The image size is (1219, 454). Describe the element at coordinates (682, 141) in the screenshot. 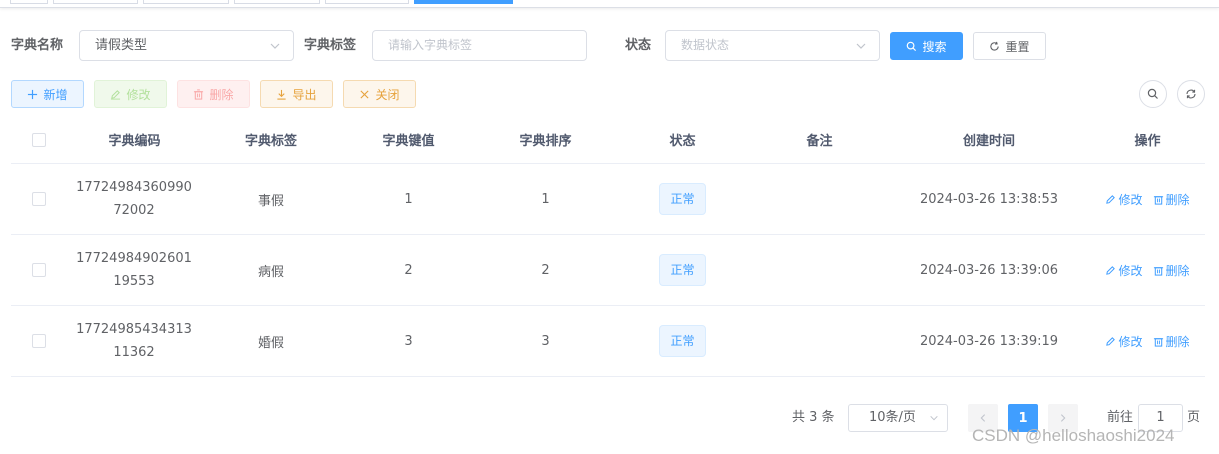

I see `header-status: 状态` at that location.